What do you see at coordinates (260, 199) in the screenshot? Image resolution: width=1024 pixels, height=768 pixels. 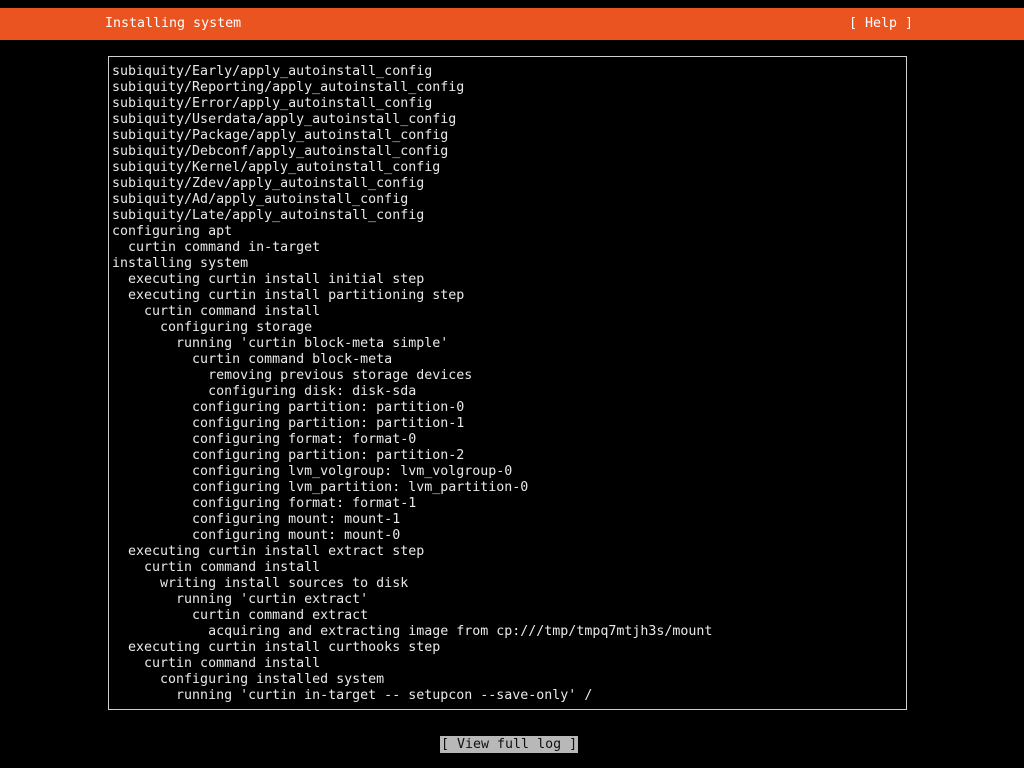 I see `log-line: subiquity/Ad/apply_autoinstall_config` at bounding box center [260, 199].